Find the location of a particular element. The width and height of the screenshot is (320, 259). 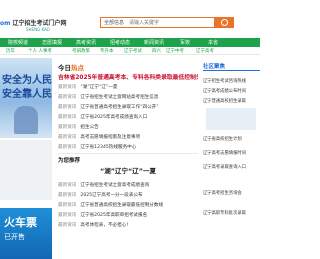

subnav-item: 专升本 is located at coordinates (107, 51).